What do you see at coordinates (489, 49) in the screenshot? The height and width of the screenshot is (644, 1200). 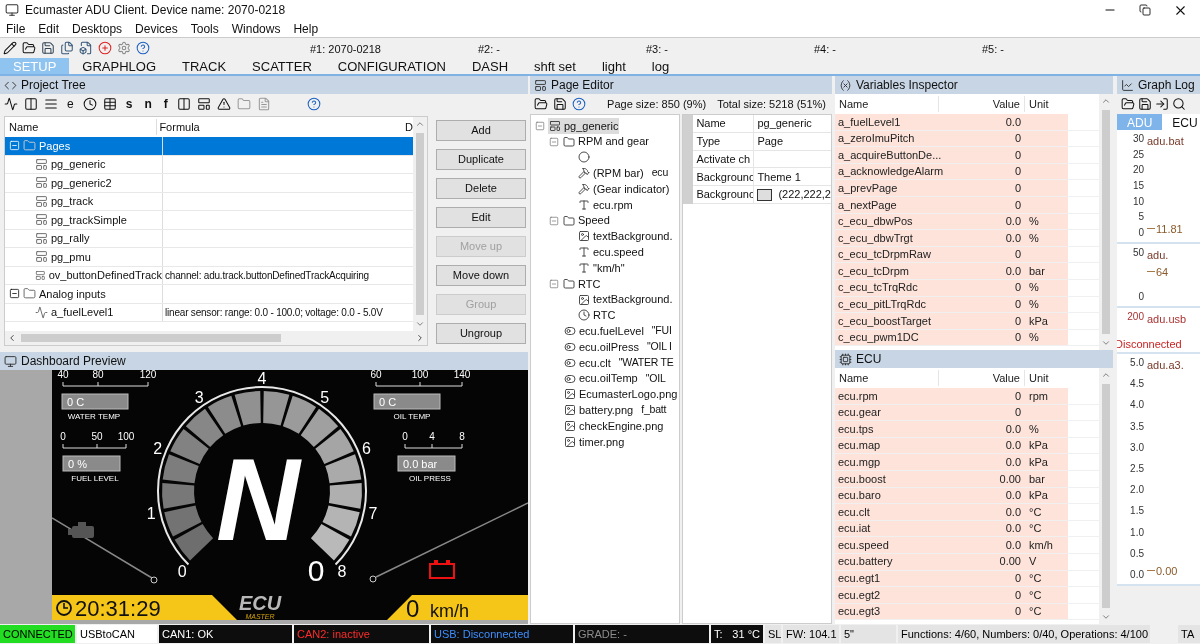 I see `device-slot: #2: -` at bounding box center [489, 49].